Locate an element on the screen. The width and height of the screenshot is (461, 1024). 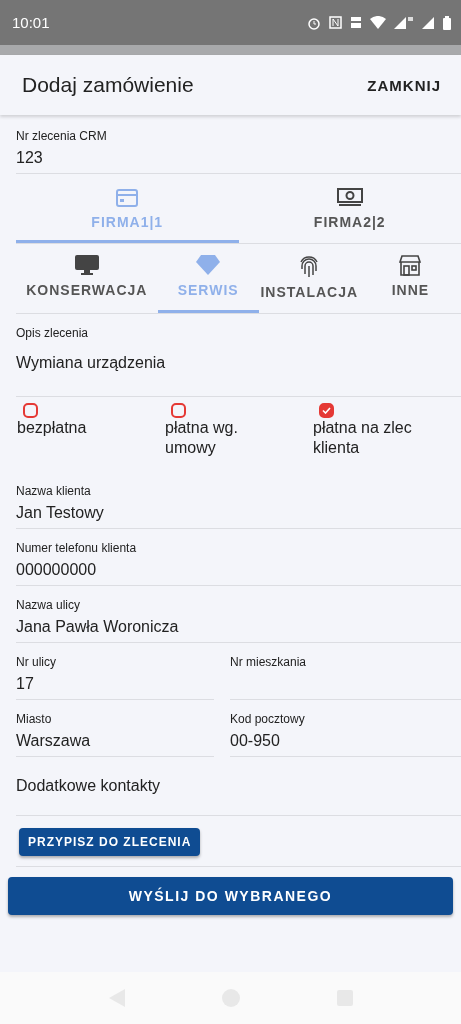
checkbox-label: bezpłatna is located at coordinates (52, 428).